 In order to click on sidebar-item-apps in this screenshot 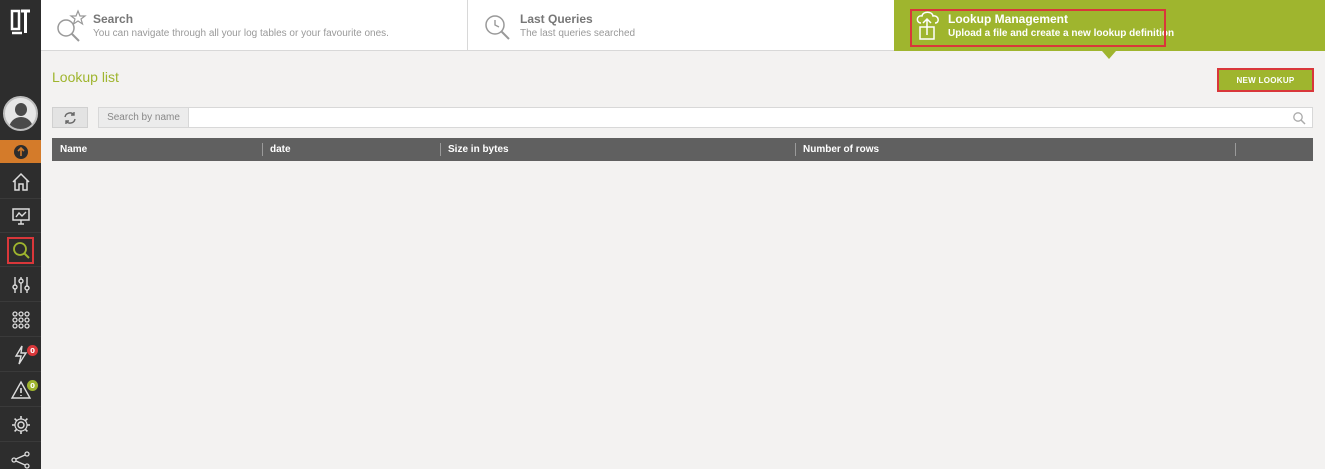, I will do `click(20, 320)`.